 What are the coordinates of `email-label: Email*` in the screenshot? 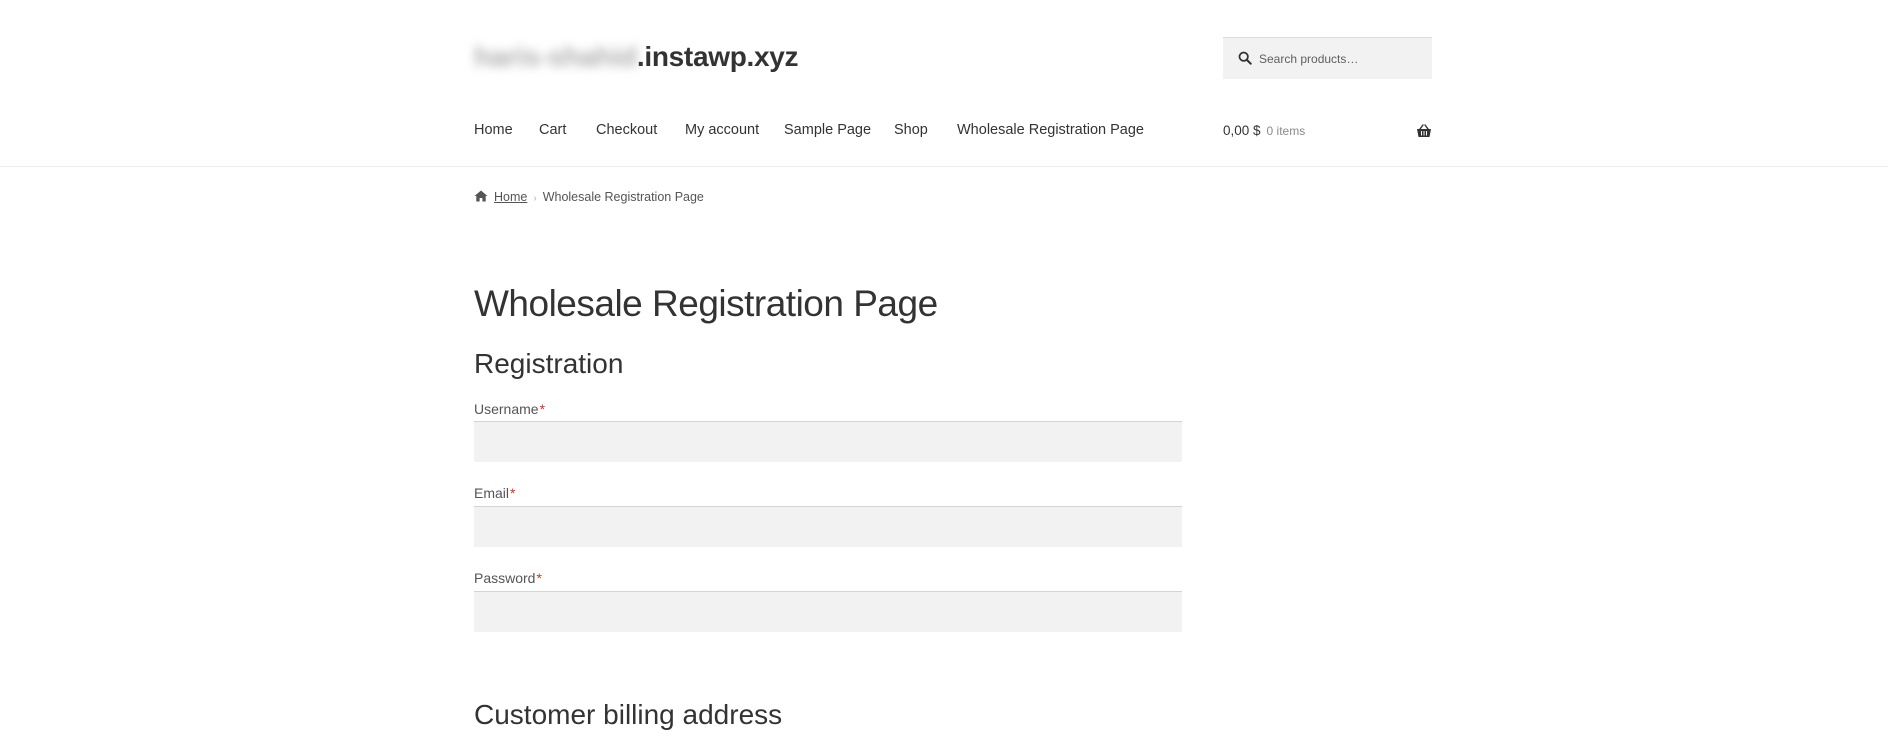 It's located at (494, 493).